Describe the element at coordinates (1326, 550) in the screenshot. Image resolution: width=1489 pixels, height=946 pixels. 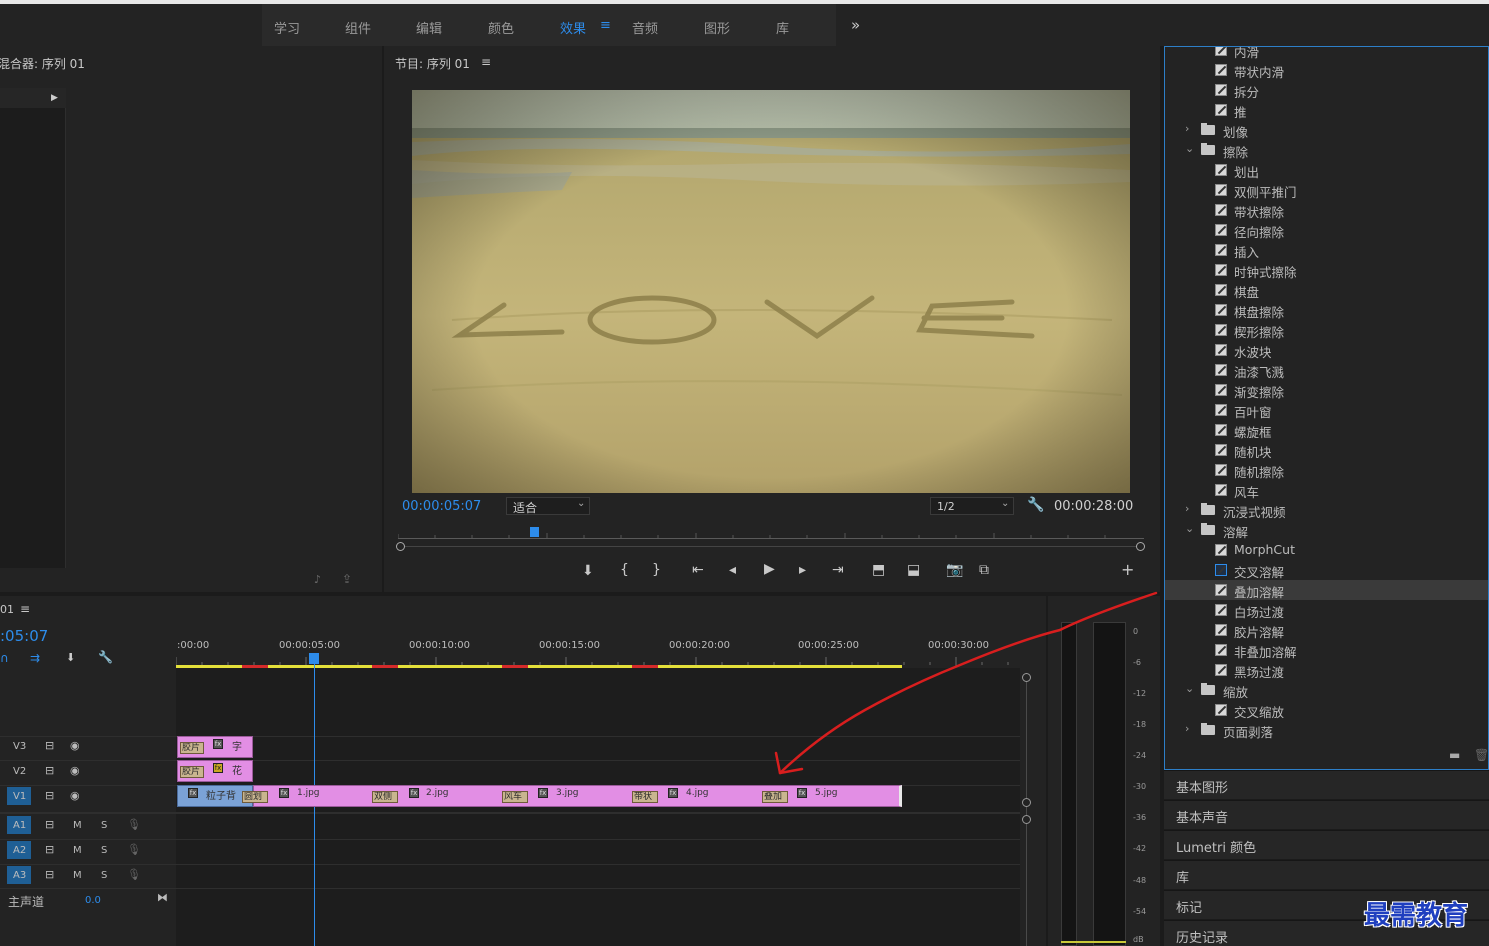
I see `effect-item: MorphCut` at that location.